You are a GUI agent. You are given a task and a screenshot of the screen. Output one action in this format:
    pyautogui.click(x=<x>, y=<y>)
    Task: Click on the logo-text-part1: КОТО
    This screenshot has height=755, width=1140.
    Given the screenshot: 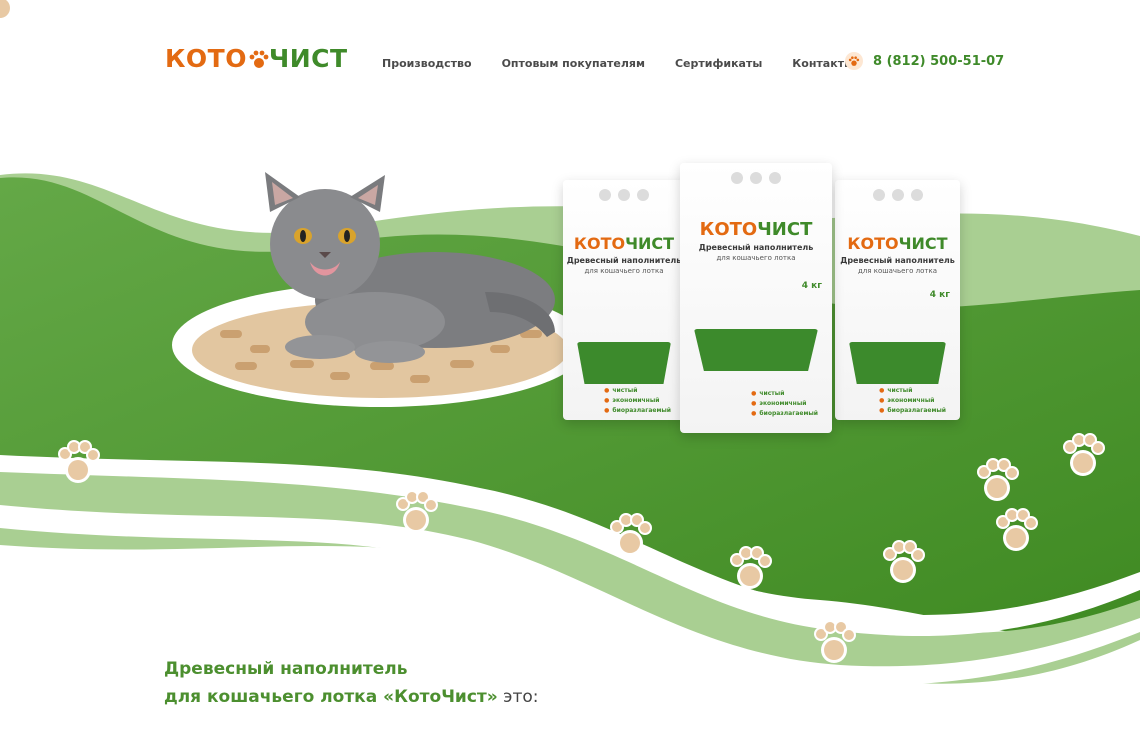 What is the action you would take?
    pyautogui.click(x=206, y=58)
    